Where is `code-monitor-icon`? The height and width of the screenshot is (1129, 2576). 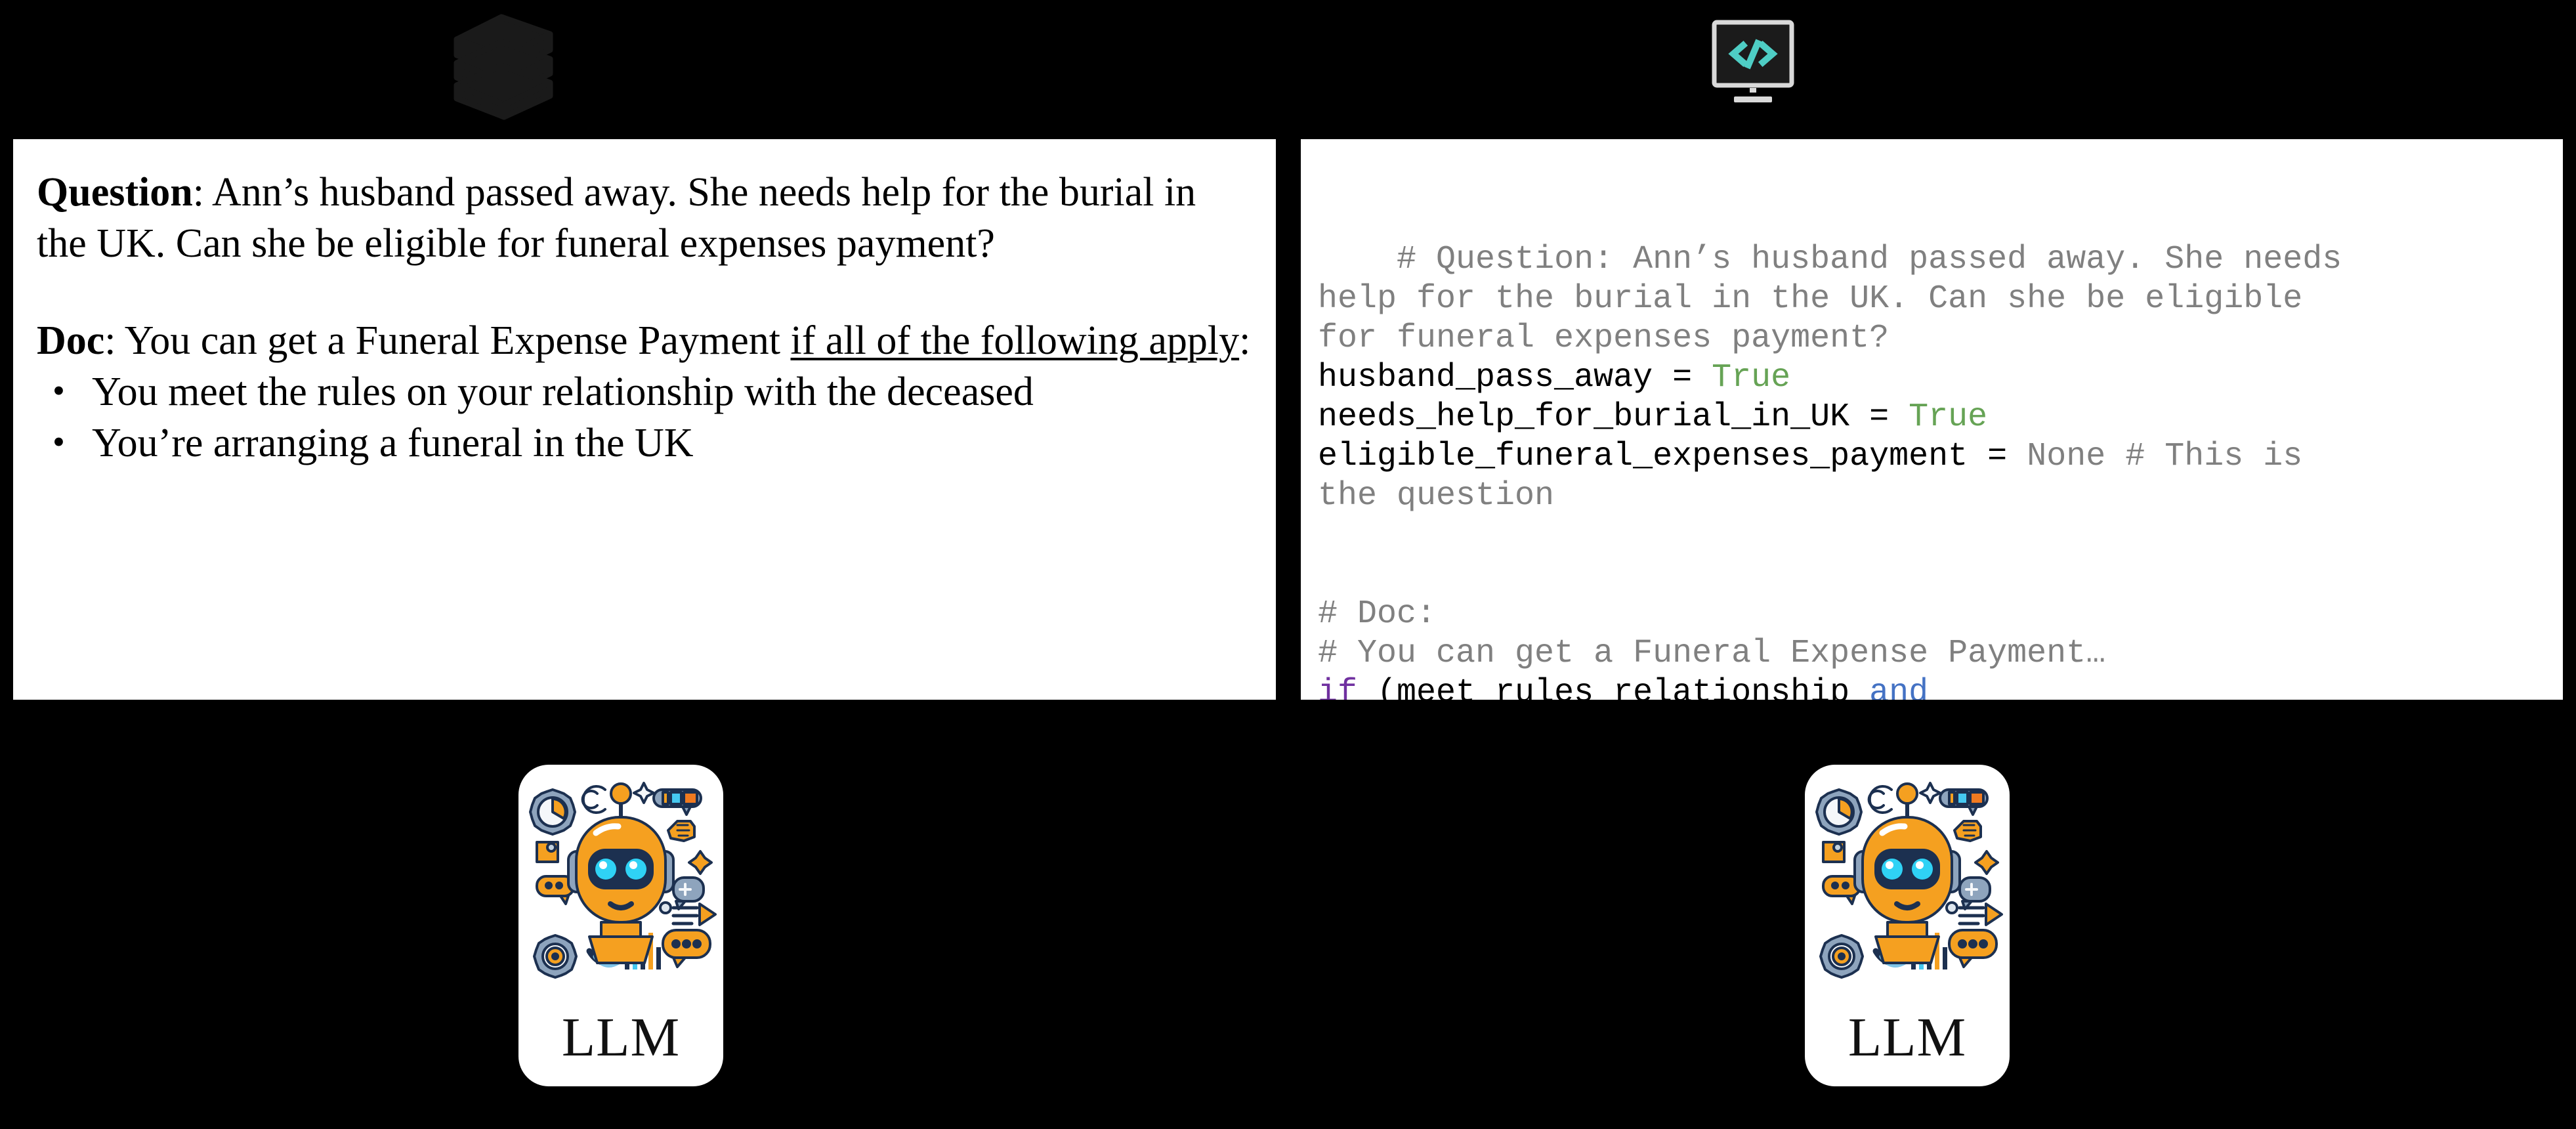
code-monitor-icon is located at coordinates (1752, 63).